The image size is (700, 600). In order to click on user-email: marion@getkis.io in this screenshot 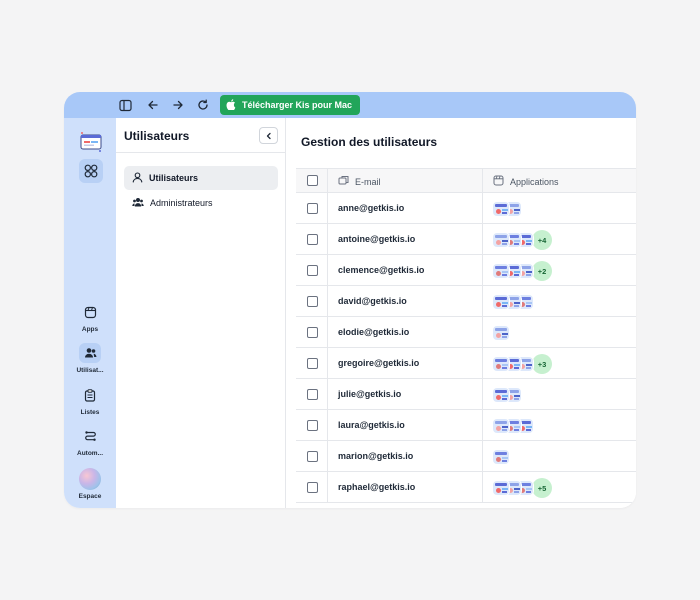, I will do `click(375, 456)`.